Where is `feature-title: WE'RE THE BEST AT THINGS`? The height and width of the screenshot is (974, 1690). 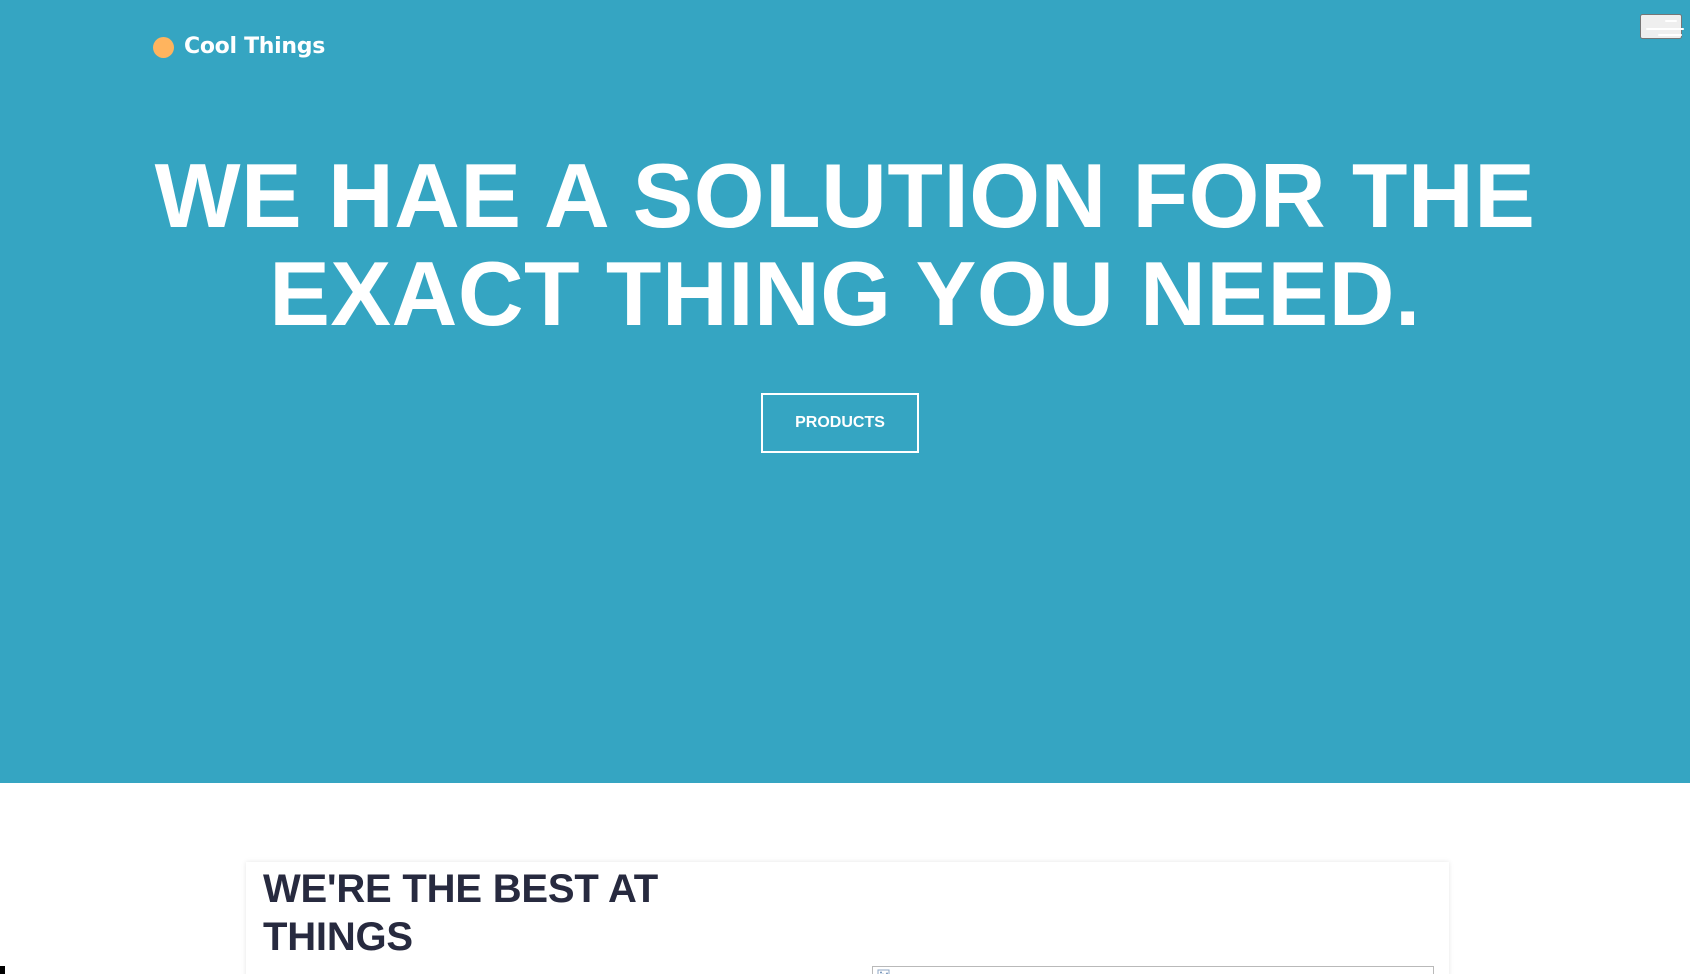 feature-title: WE'RE THE BEST AT THINGS is located at coordinates (460, 913).